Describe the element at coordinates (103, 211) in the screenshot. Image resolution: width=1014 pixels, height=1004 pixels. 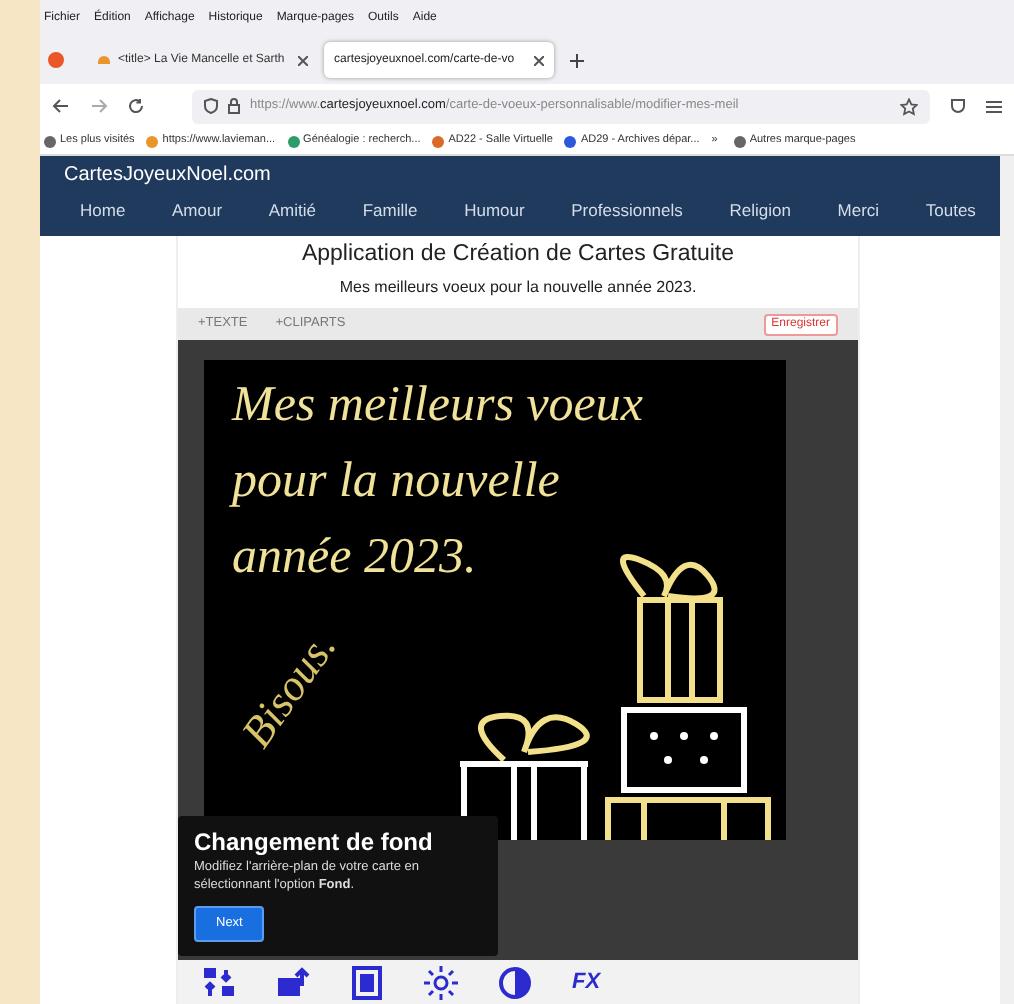
I see `nav-link: Home` at that location.